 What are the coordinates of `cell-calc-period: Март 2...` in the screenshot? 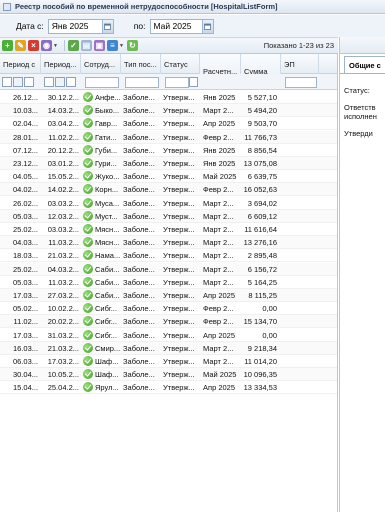 It's located at (221, 110).